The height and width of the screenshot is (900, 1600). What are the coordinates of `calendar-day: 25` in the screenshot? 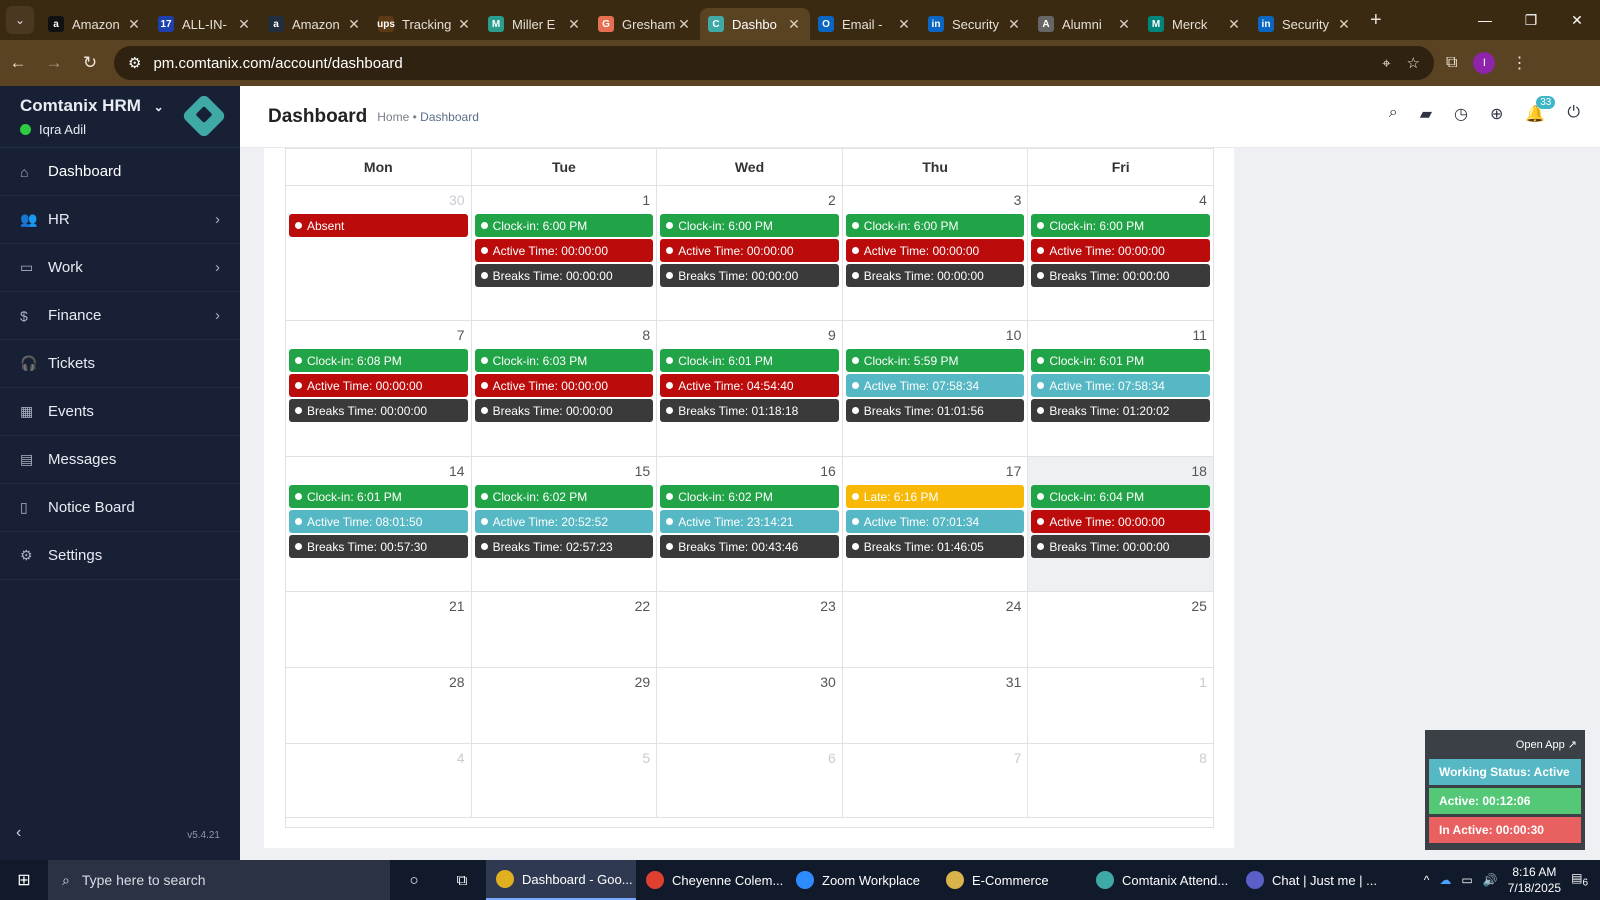 It's located at (1120, 629).